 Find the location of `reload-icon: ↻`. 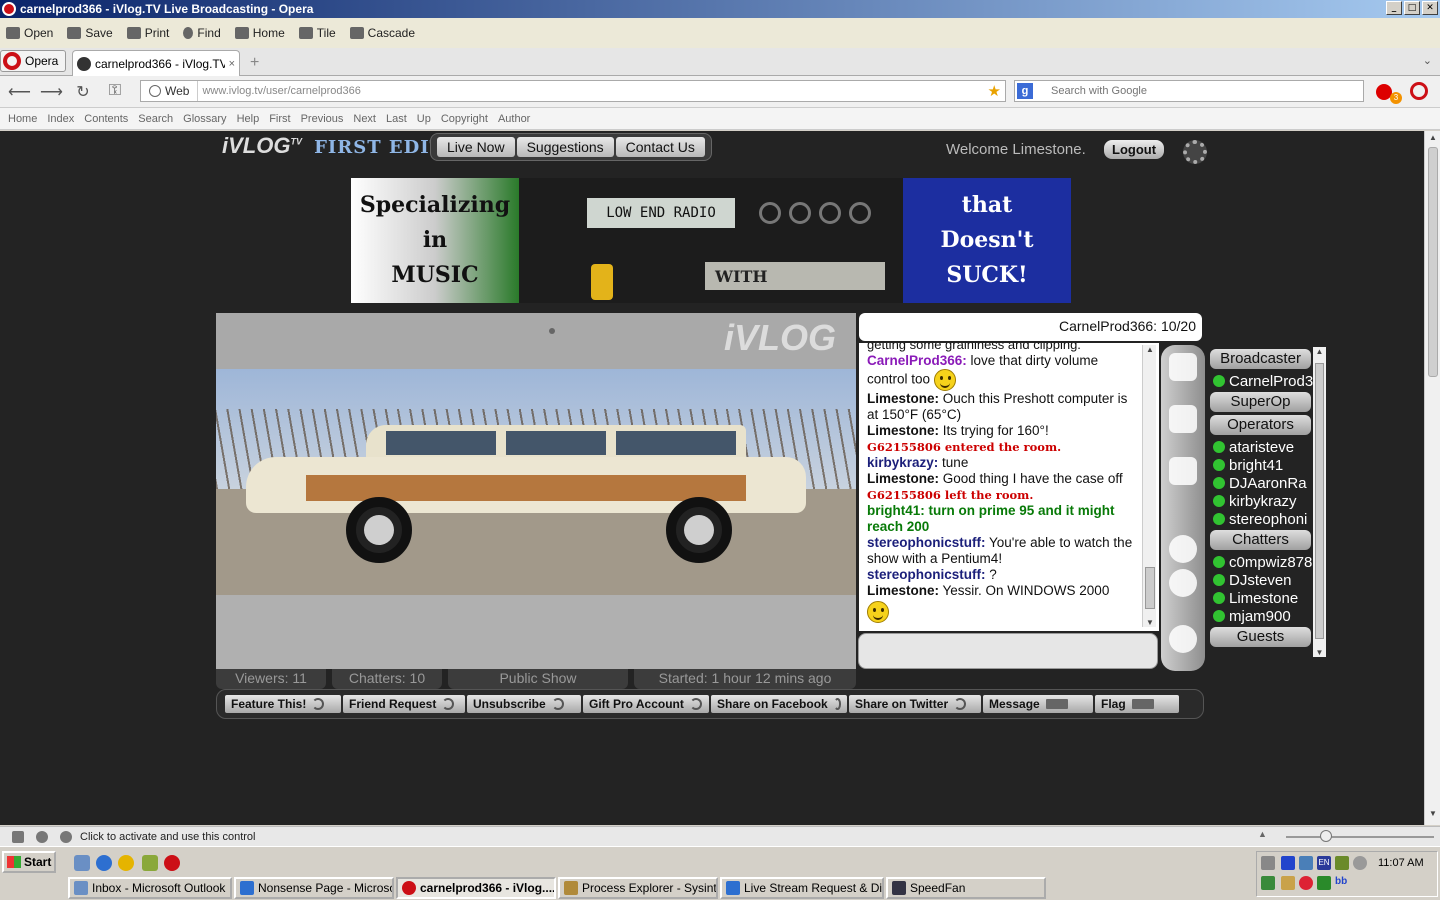

reload-icon: ↻ is located at coordinates (83, 92).